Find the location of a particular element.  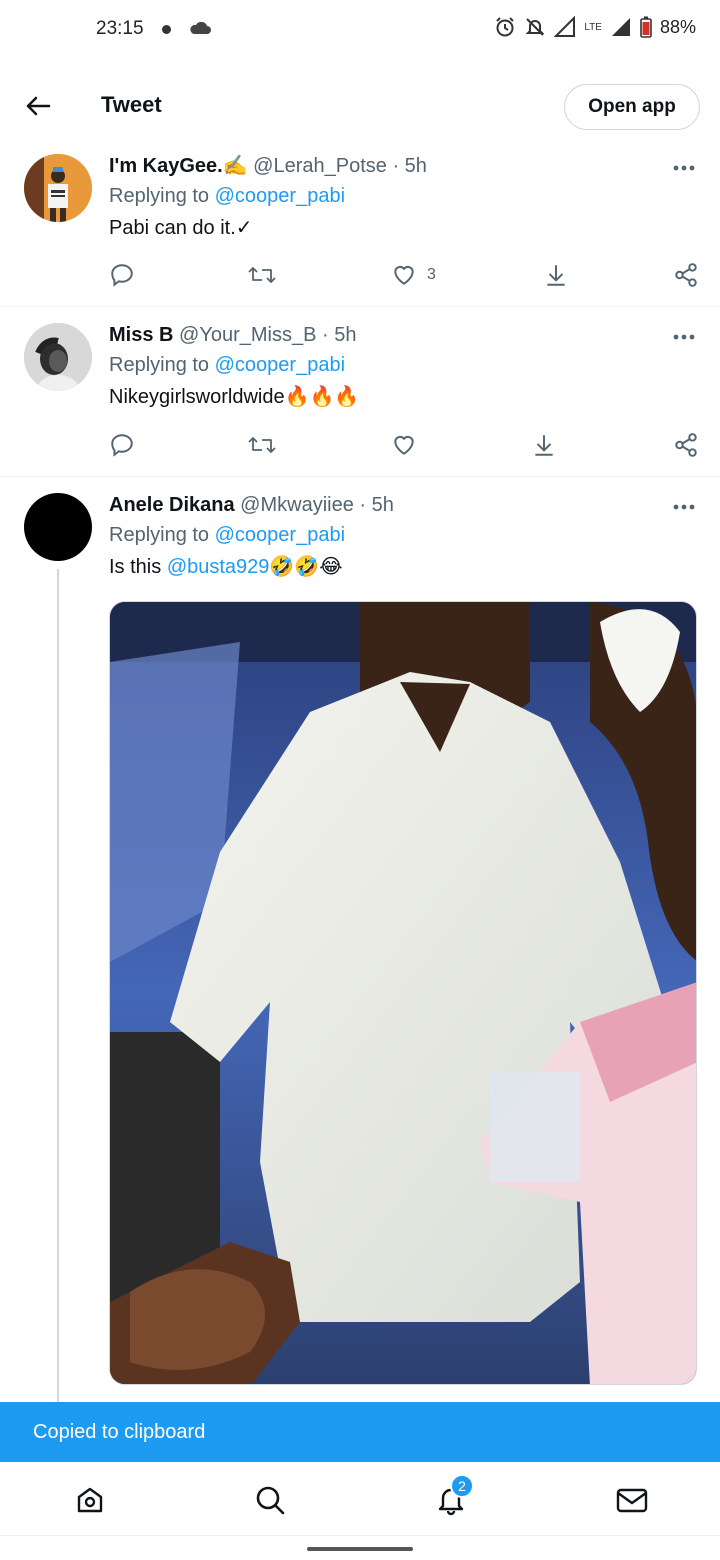

home-icon is located at coordinates (90, 1500).